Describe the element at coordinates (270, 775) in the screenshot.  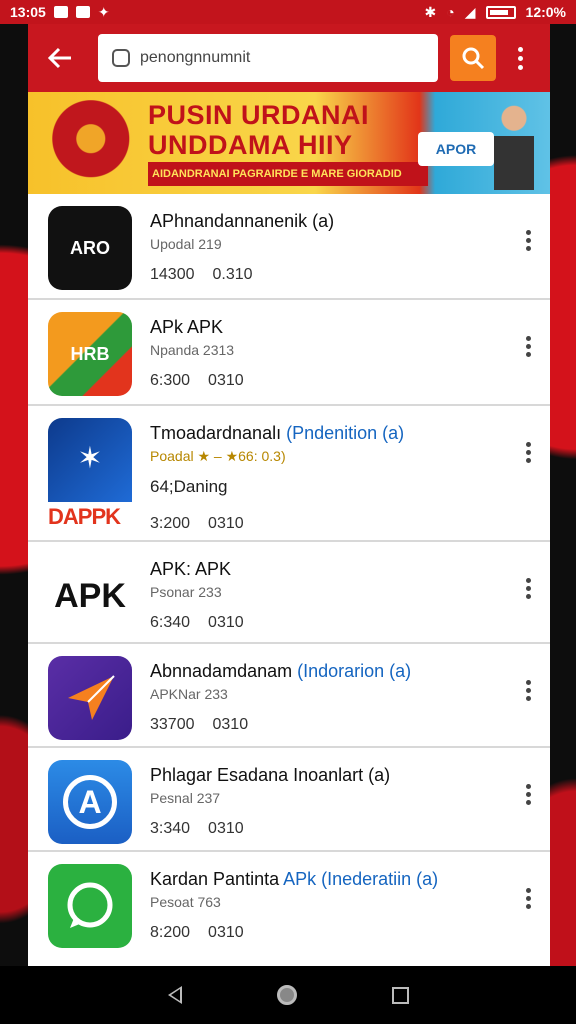
I see `app-name-text: Phlagar Esadana Inoanlart (a)` at that location.